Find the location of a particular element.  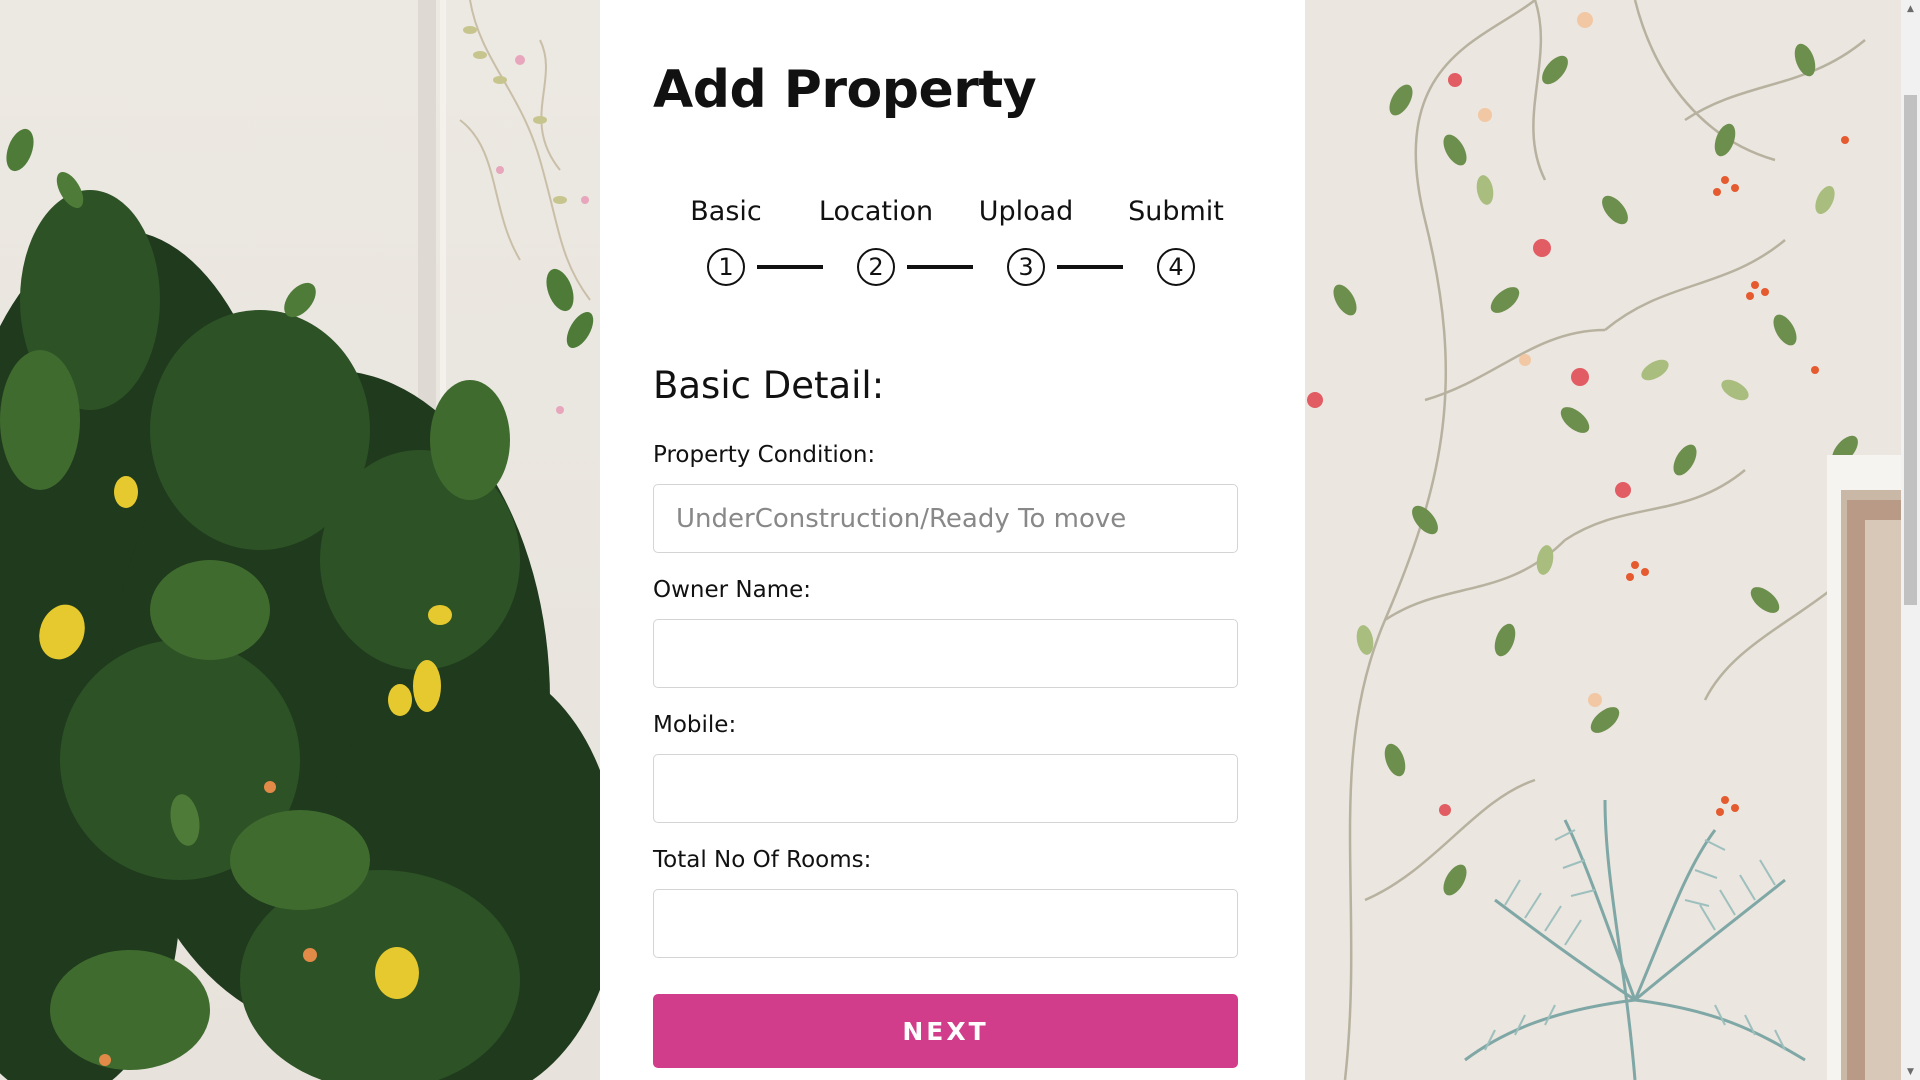

next-button: NEXT is located at coordinates (945, 1031).